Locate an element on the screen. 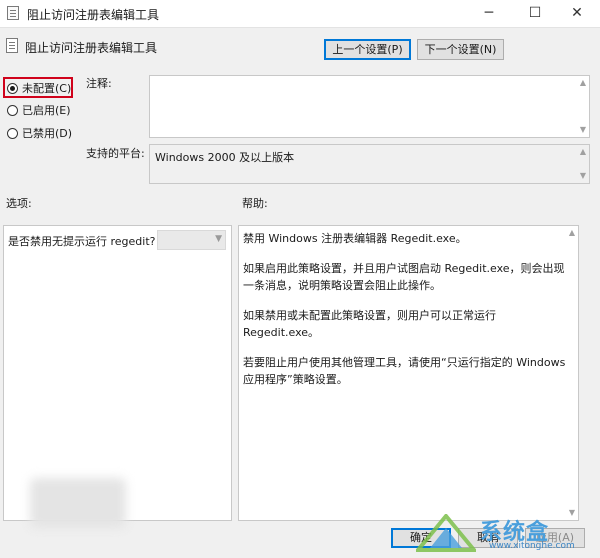 This screenshot has width=600, height=558. option-setting-label: 是否禁用无提示运行 regedit? is located at coordinates (82, 241).